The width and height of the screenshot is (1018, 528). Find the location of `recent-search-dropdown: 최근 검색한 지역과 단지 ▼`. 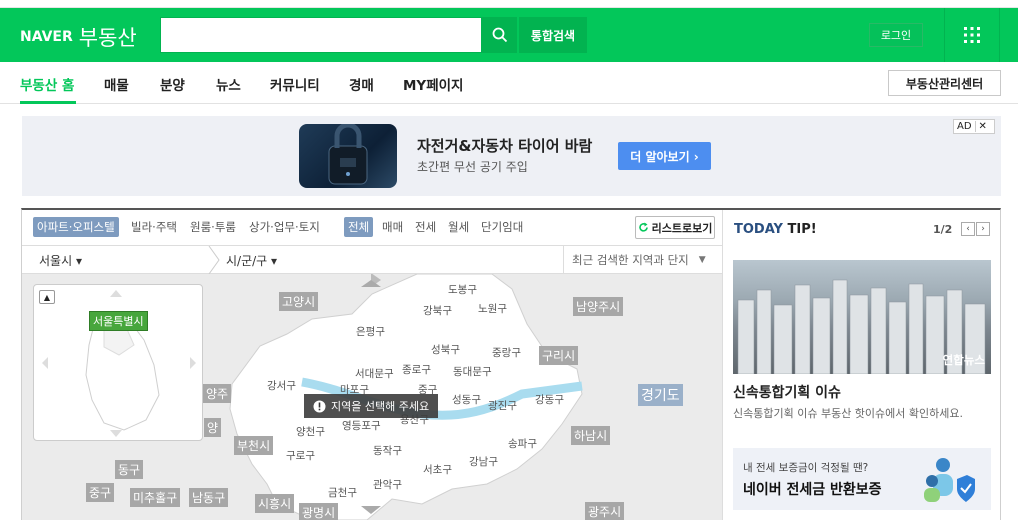

recent-search-dropdown: 최근 검색한 지역과 단지 ▼ is located at coordinates (642, 259).